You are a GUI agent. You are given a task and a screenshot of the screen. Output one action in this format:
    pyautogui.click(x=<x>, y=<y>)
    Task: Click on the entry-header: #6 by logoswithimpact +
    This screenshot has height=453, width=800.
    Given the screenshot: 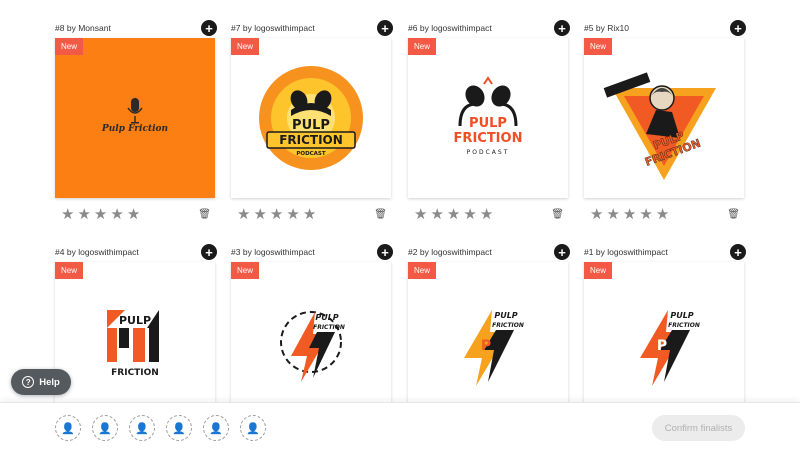 What is the action you would take?
    pyautogui.click(x=489, y=28)
    